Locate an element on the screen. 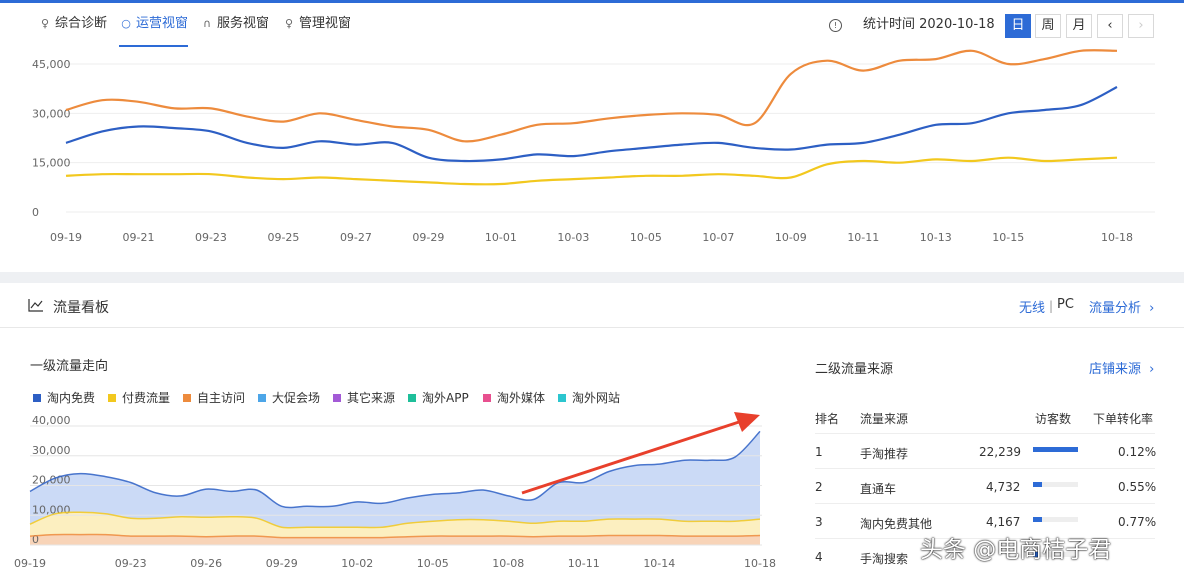 The image size is (1184, 579). x-tick-label: 10-08 is located at coordinates (508, 563).